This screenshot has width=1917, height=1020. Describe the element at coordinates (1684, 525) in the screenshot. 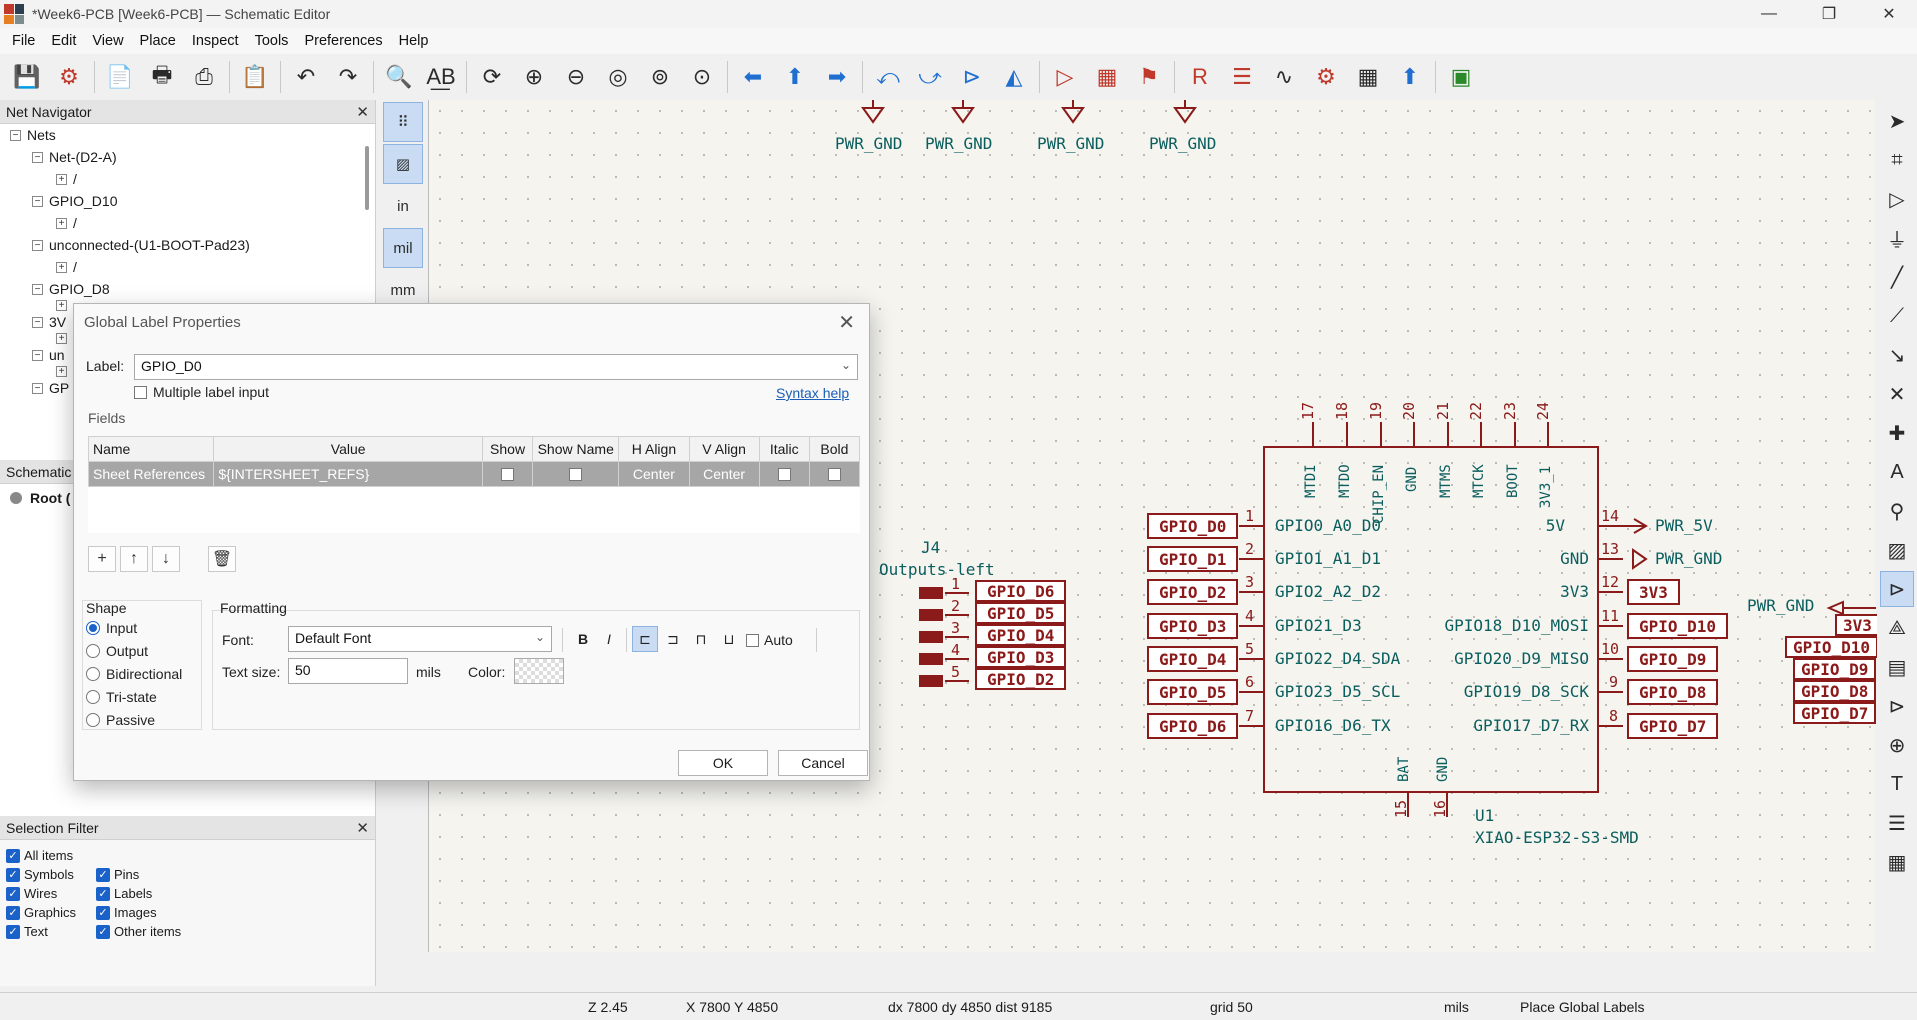

I see `power-label: PWR_5V` at that location.